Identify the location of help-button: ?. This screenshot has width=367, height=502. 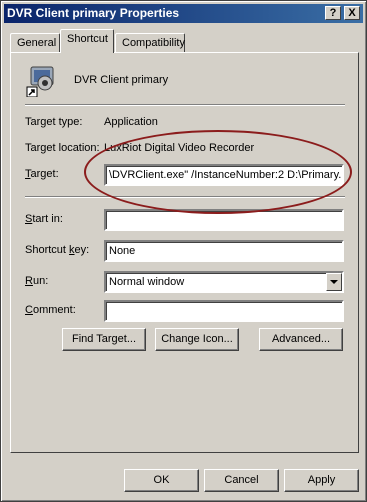
(333, 13).